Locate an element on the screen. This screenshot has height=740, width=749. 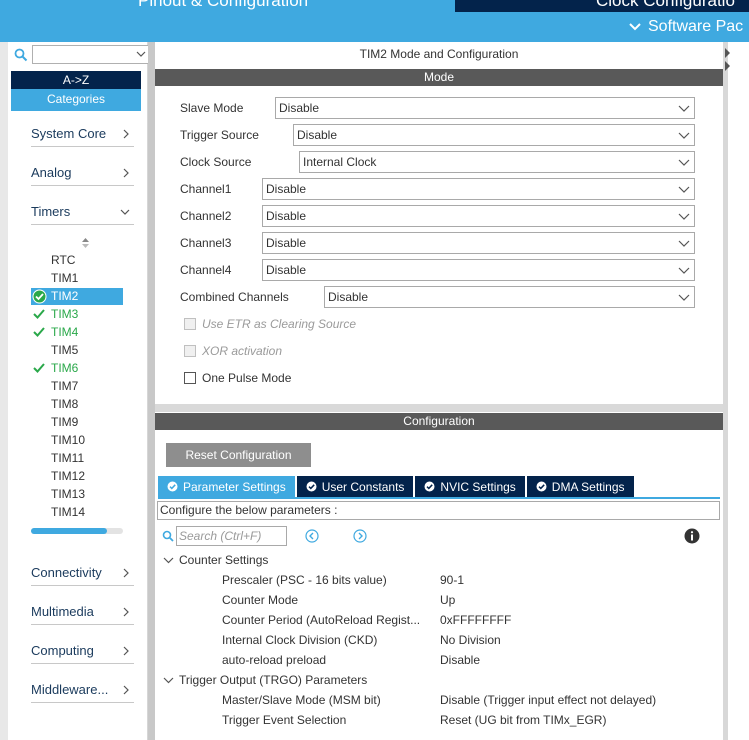
checkbox is located at coordinates (190, 378).